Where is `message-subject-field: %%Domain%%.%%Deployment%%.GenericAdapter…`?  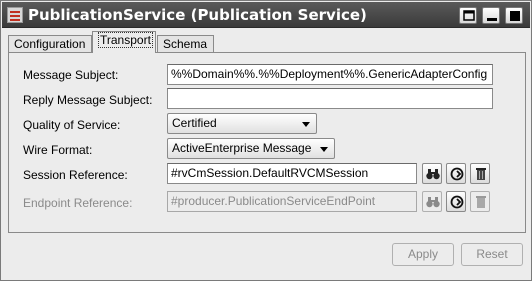 message-subject-field: %%Domain%%.%%Deployment%%.GenericAdapter… is located at coordinates (330, 74).